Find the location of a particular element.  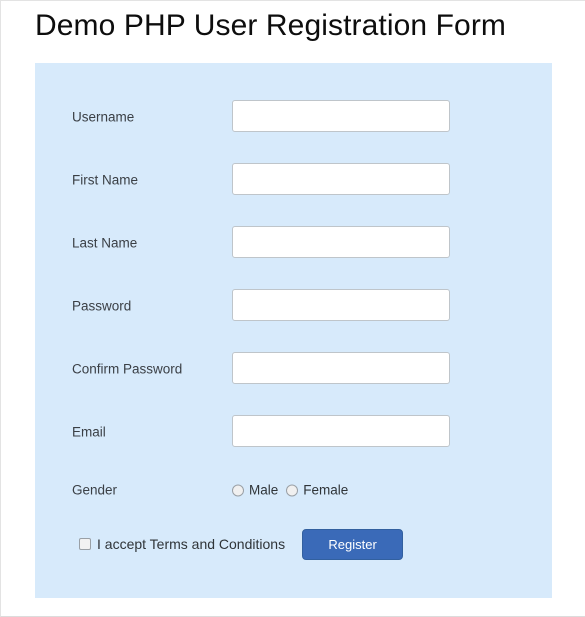

label-email: Email is located at coordinates (89, 432).